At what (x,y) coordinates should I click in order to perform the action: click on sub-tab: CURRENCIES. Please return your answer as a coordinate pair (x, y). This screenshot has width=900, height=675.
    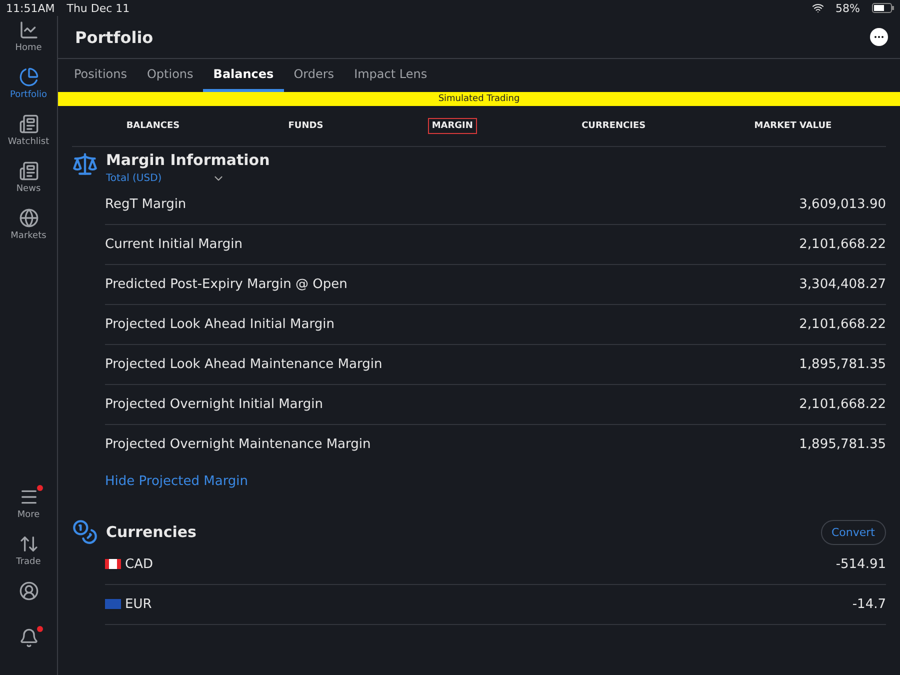
    Looking at the image, I should click on (614, 126).